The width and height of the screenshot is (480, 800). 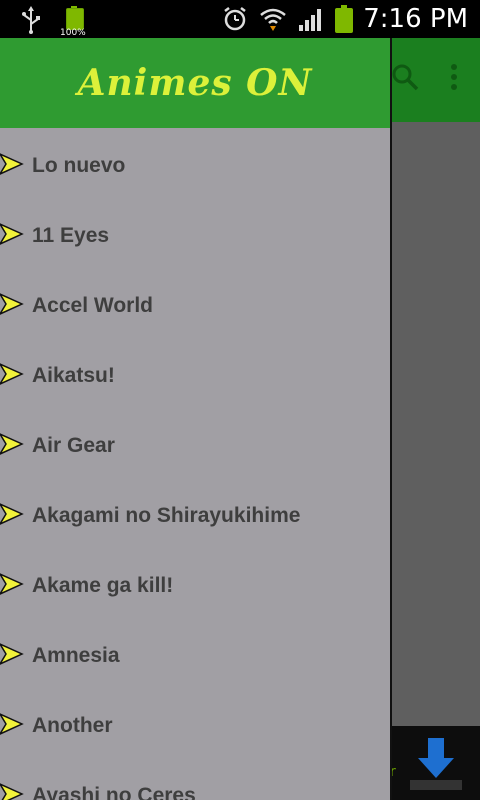 What do you see at coordinates (195, 723) in the screenshot?
I see `drawer-item: Another` at bounding box center [195, 723].